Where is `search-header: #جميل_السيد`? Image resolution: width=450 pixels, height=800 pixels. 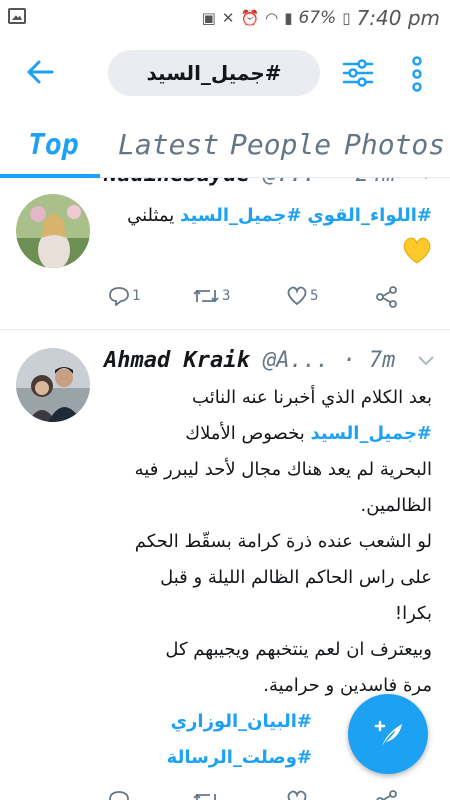 search-header: #جميل_السيد is located at coordinates (225, 75).